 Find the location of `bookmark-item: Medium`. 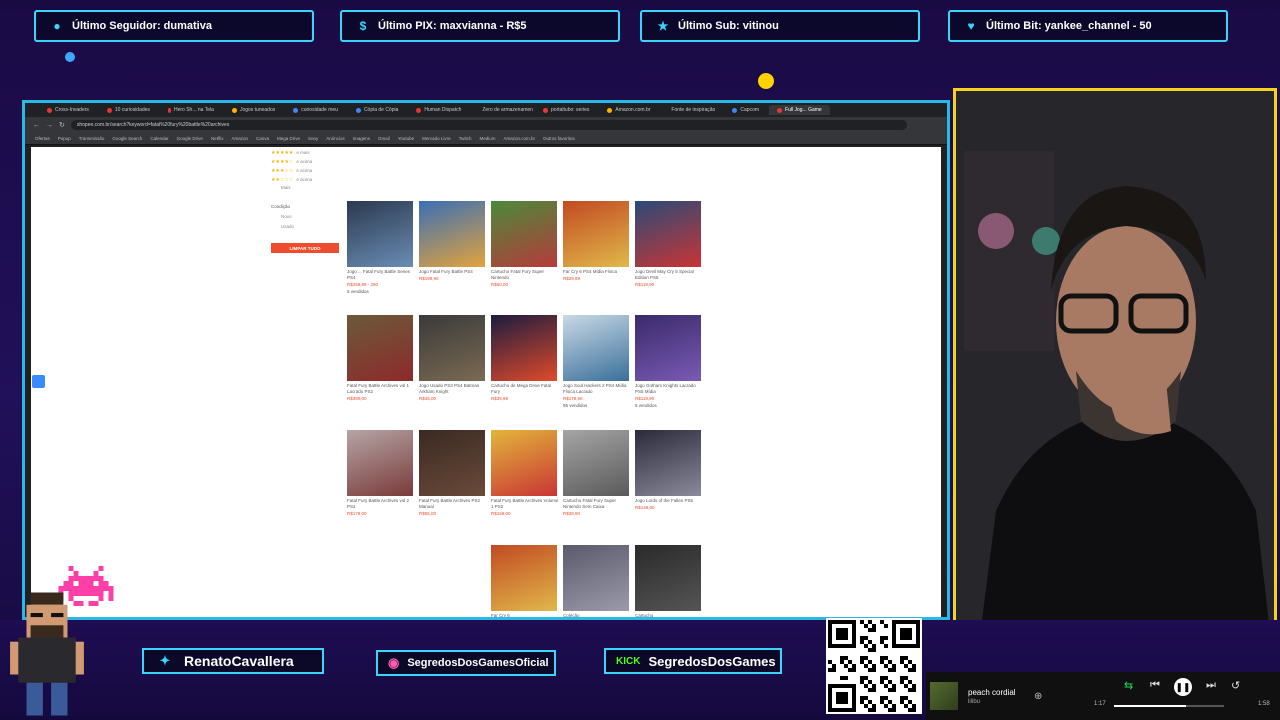

bookmark-item: Medium is located at coordinates (487, 138).